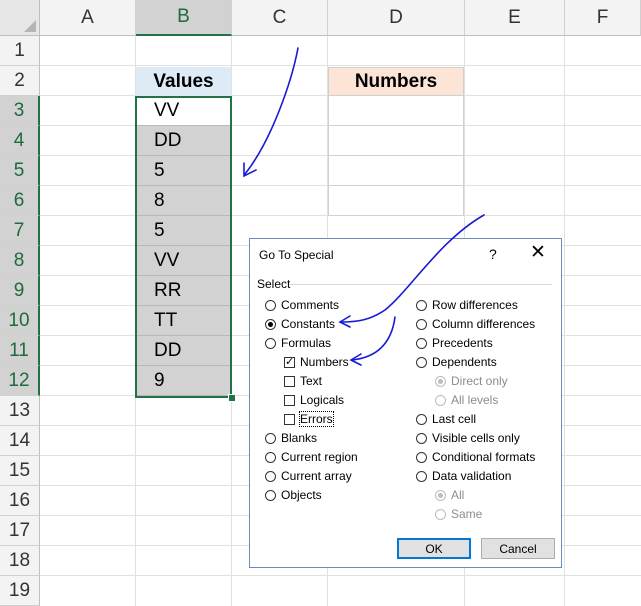 The image size is (641, 606). Describe the element at coordinates (302, 305) in the screenshot. I see `option-comments: Comments` at that location.